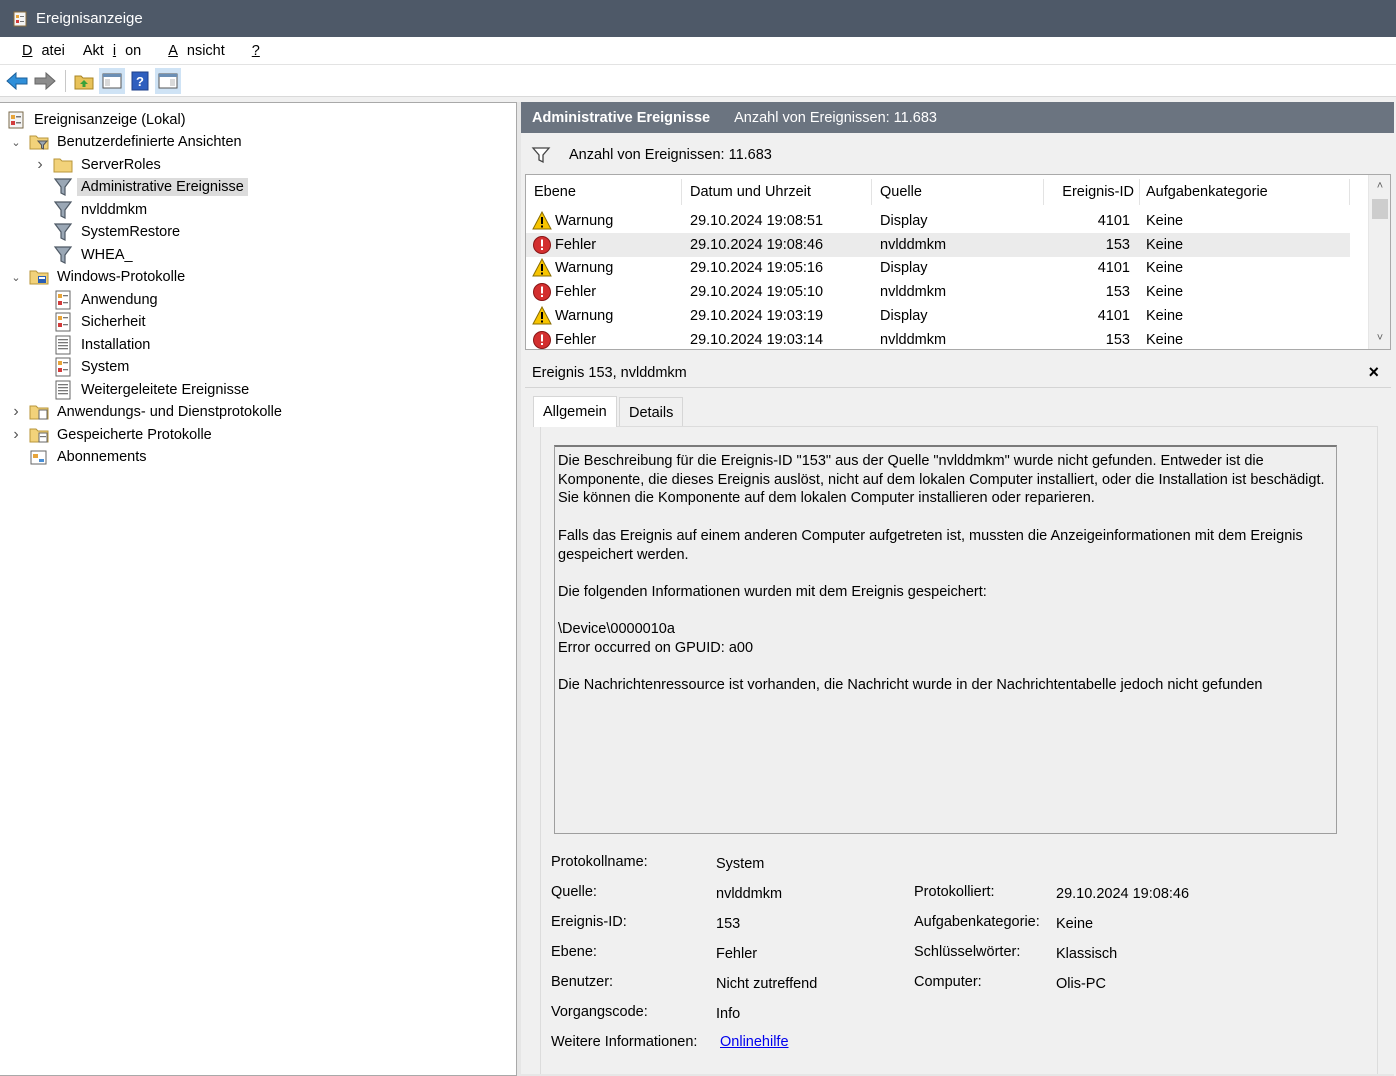 The height and width of the screenshot is (1076, 1396). What do you see at coordinates (1379, 338) in the screenshot?
I see `scroll-down-icon: ˅` at bounding box center [1379, 338].